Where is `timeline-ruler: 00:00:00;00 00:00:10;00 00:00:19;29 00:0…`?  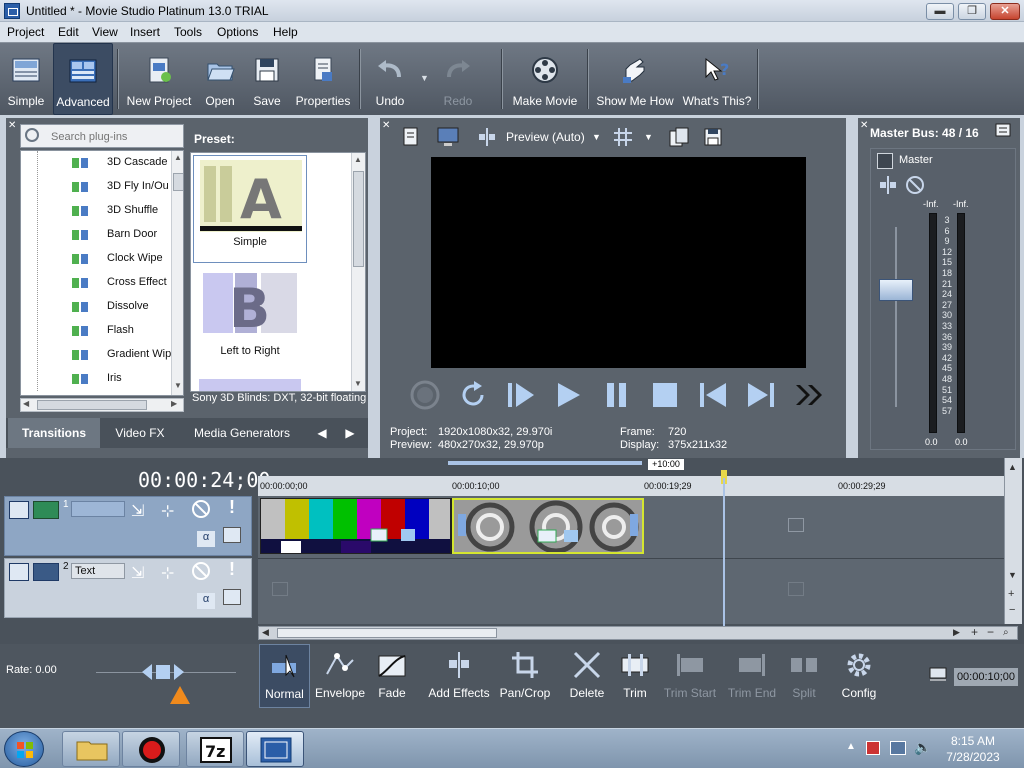
timeline-ruler: 00:00:00;00 00:00:10;00 00:00:19;29 00:0… is located at coordinates (631, 487).